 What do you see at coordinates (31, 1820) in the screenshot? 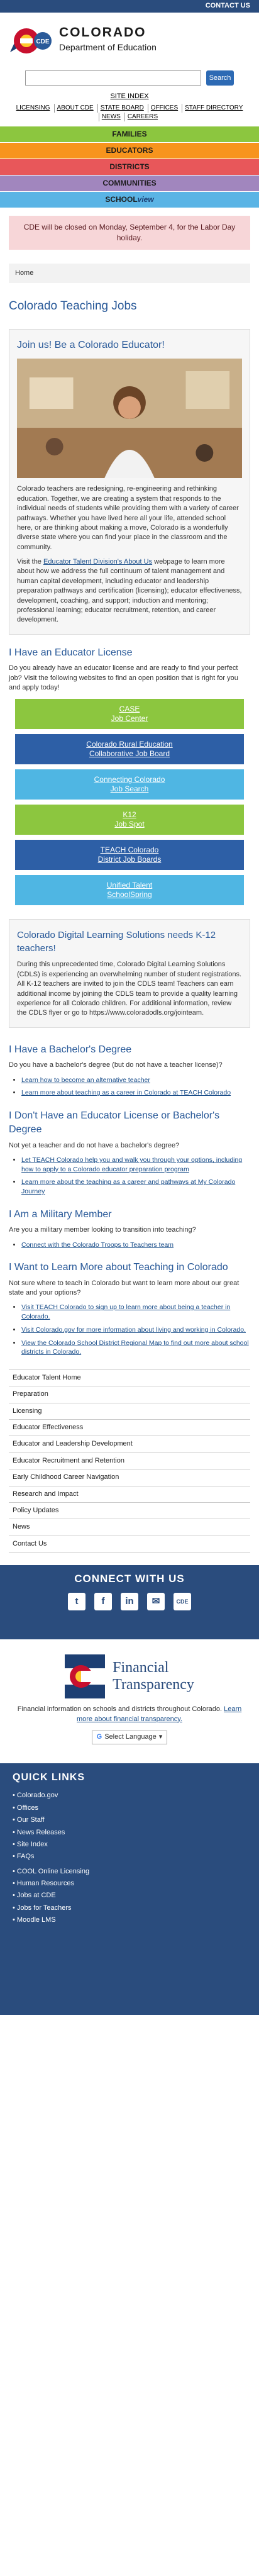
I see `quick-link: Our Staff` at bounding box center [31, 1820].